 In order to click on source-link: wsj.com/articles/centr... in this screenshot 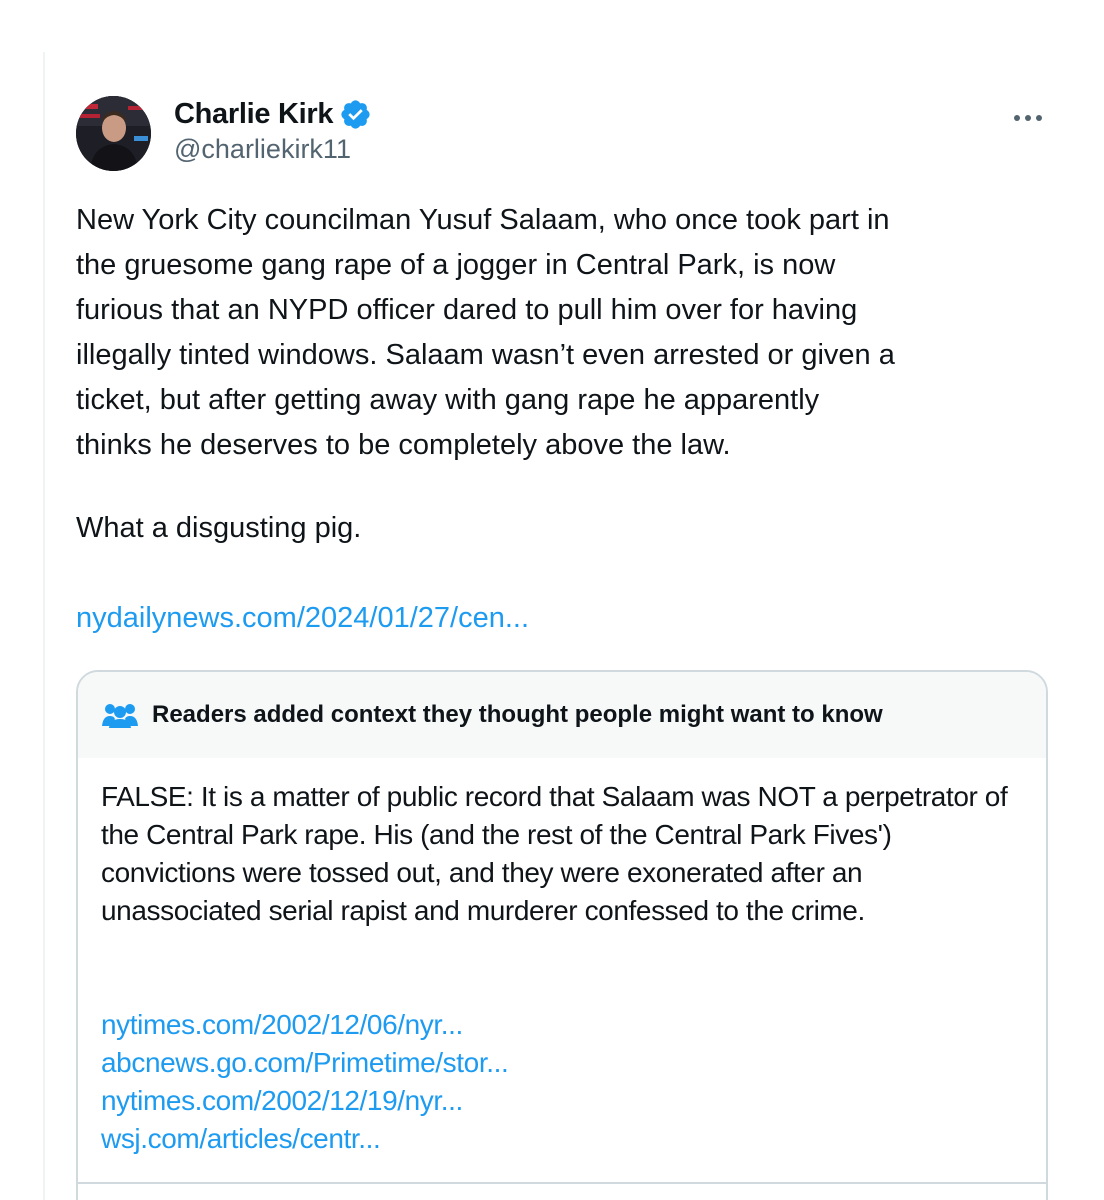, I will do `click(304, 1139)`.